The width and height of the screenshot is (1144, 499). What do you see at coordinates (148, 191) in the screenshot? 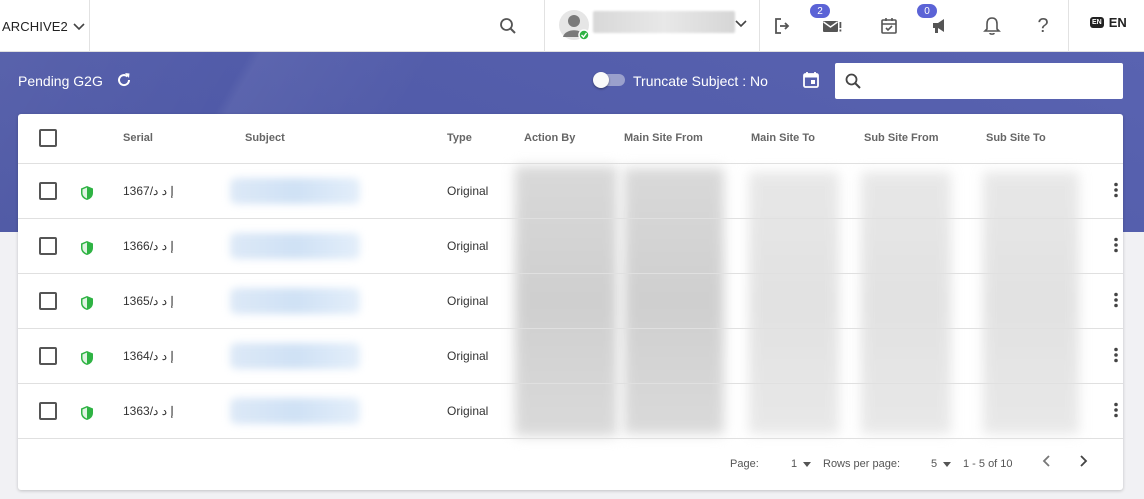
I see `serial-cell: 1367/إ د د` at bounding box center [148, 191].